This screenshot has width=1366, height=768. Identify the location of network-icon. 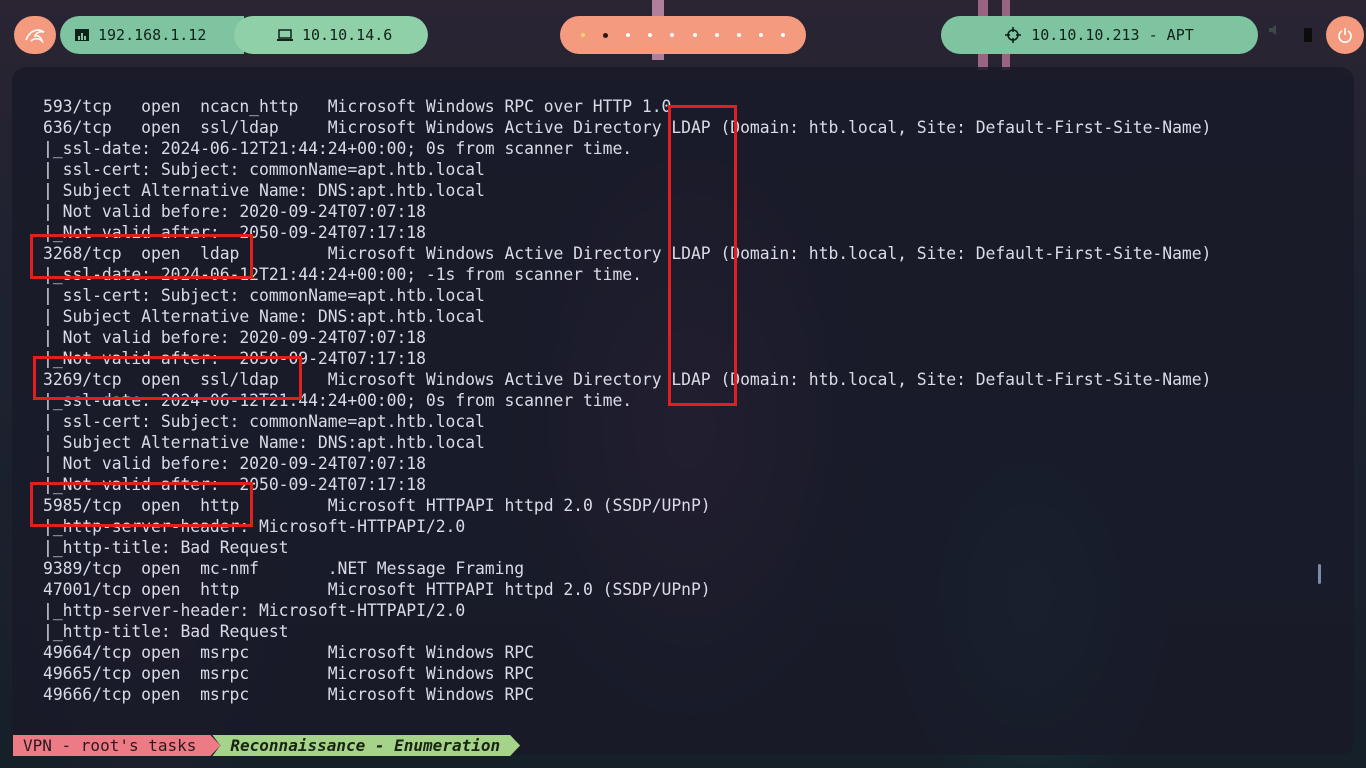
(82, 35).